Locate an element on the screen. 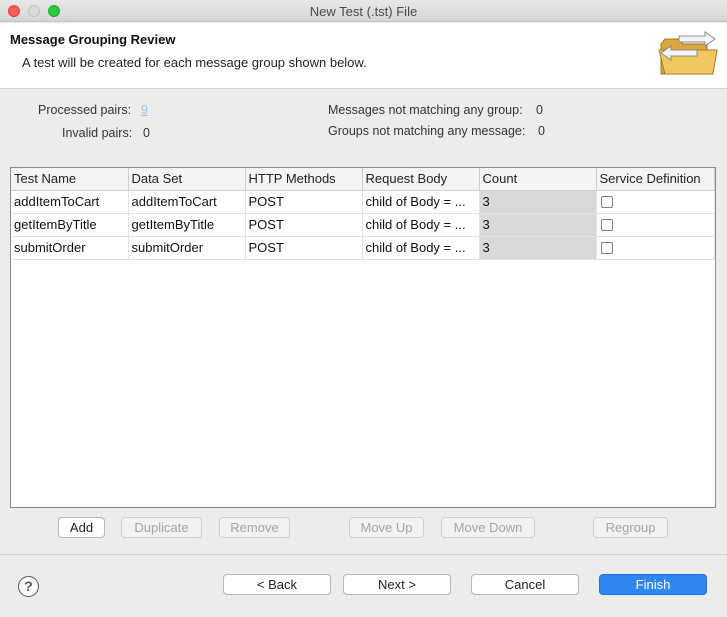 This screenshot has height=617, width=727. test-name-cell: addItemToCart is located at coordinates (70, 202).